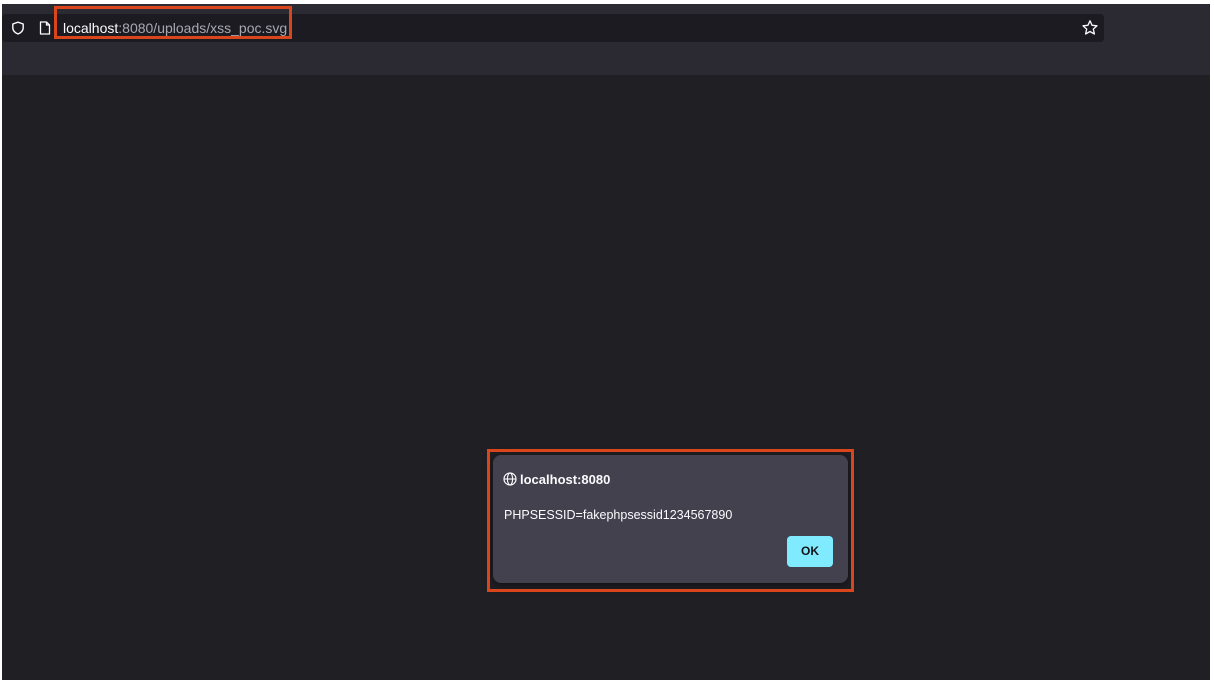 Image resolution: width=1214 pixels, height=683 pixels. I want to click on shield-icon, so click(18, 28).